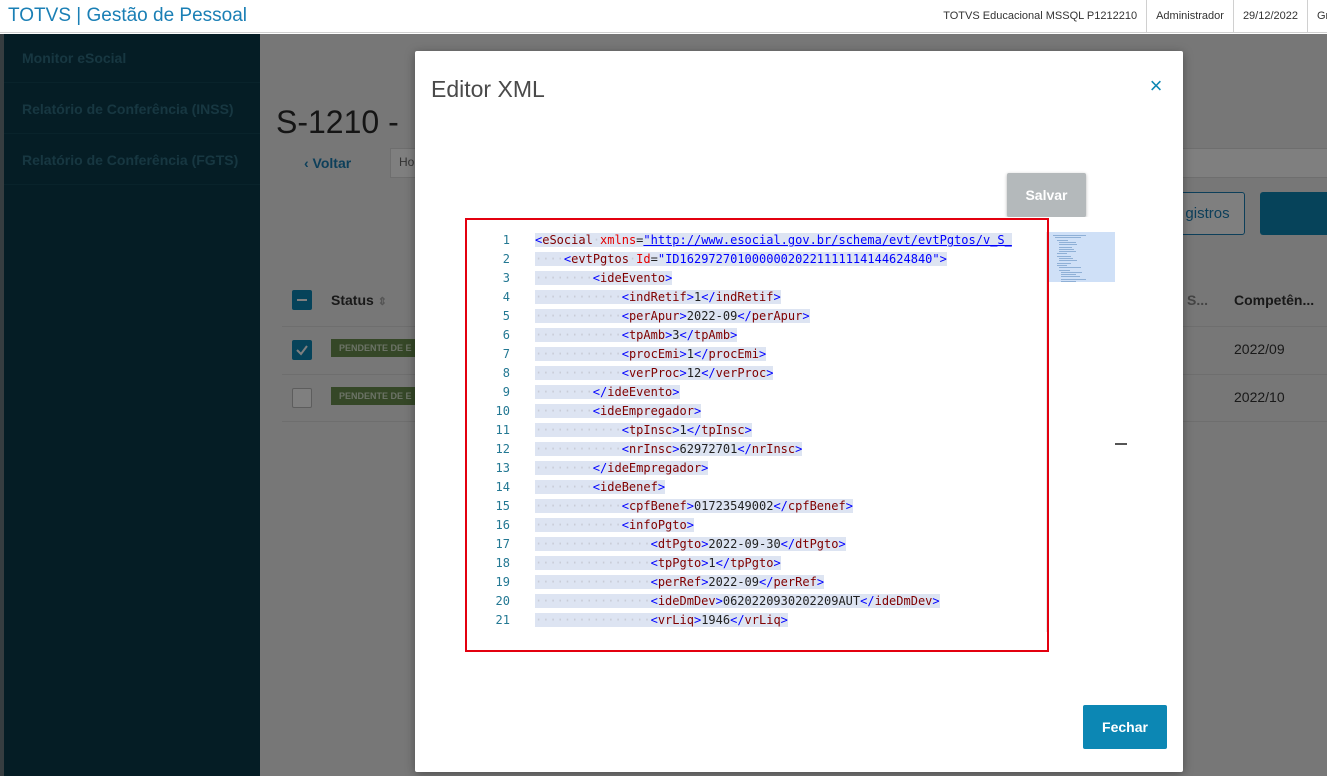 The height and width of the screenshot is (776, 1327). Describe the element at coordinates (1040, 16) in the screenshot. I see `environment-label: TOTVS Educacional MSSQL P1212210` at that location.